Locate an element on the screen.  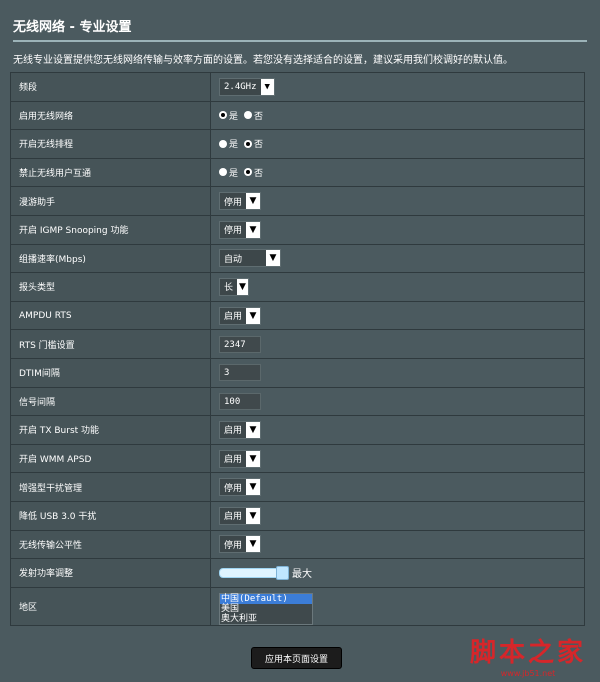
slider-track is located at coordinates (254, 572).